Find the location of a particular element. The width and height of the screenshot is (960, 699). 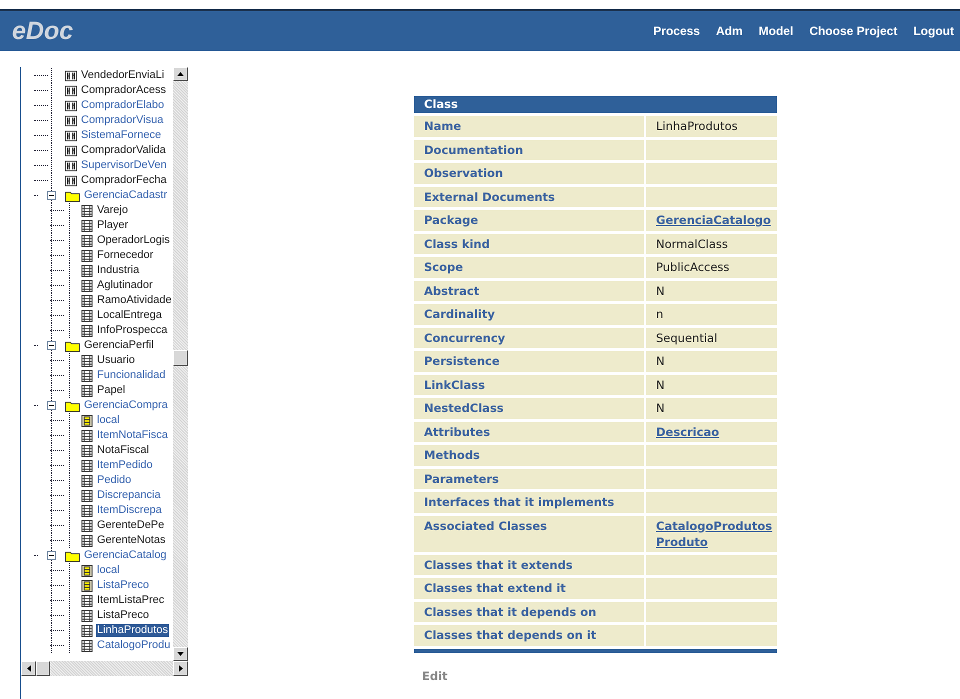

tree-item: GerenciaCatalog is located at coordinates (125, 555).